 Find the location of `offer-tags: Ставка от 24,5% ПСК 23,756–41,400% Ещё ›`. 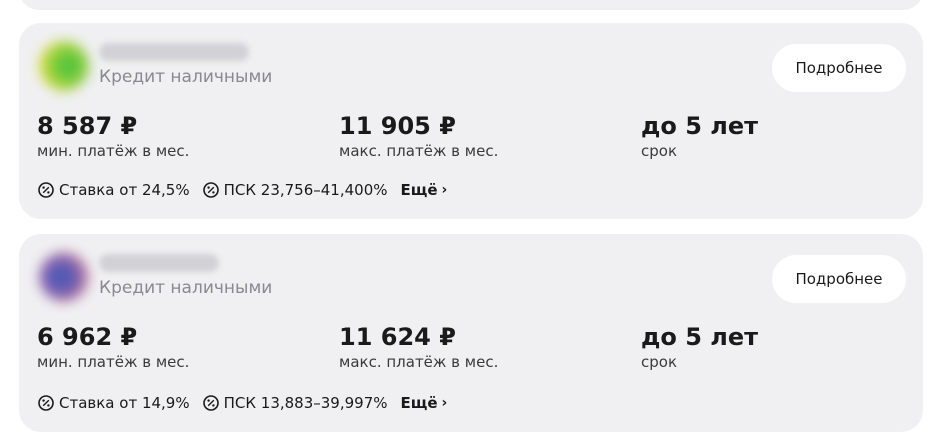

offer-tags: Ставка от 24,5% ПСК 23,756–41,400% Ещё › is located at coordinates (242, 190).